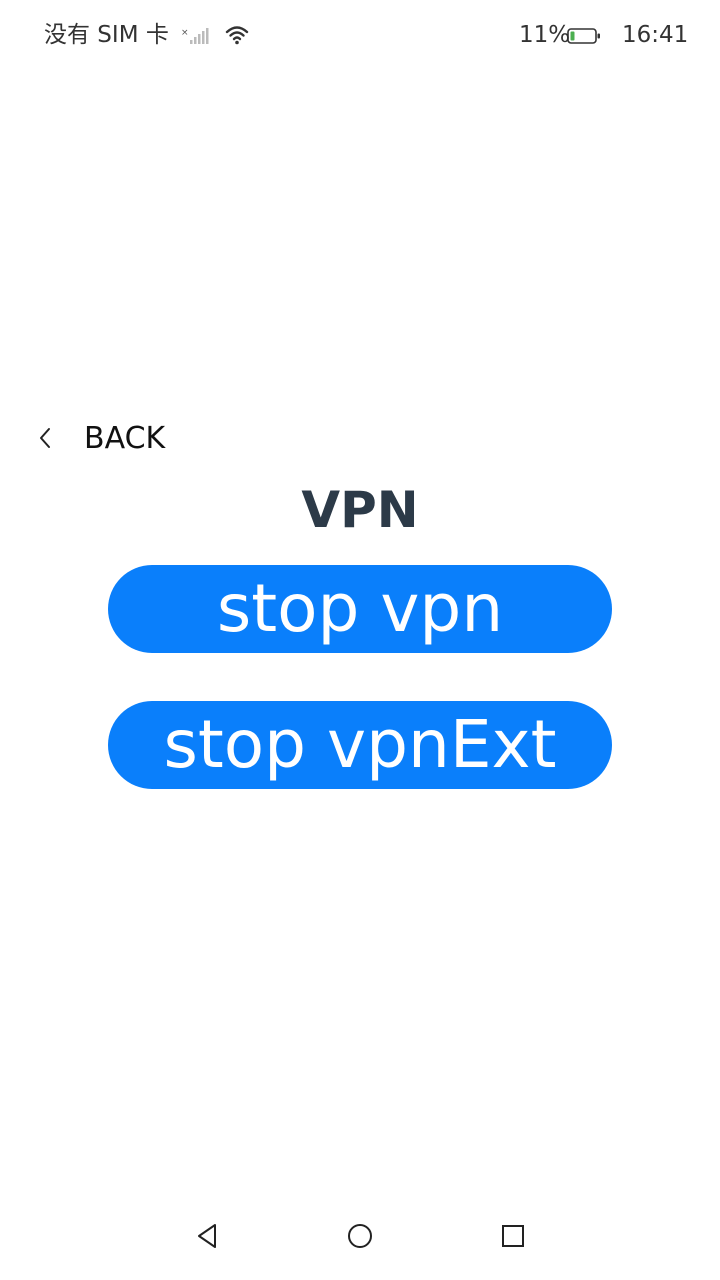  What do you see at coordinates (125, 438) in the screenshot?
I see `back-label: BACK` at bounding box center [125, 438].